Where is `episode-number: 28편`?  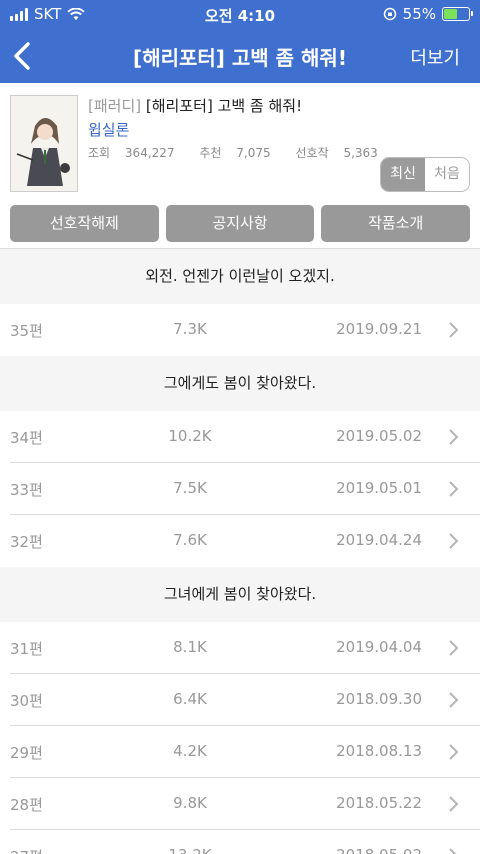
episode-number: 28편 is located at coordinates (26, 805).